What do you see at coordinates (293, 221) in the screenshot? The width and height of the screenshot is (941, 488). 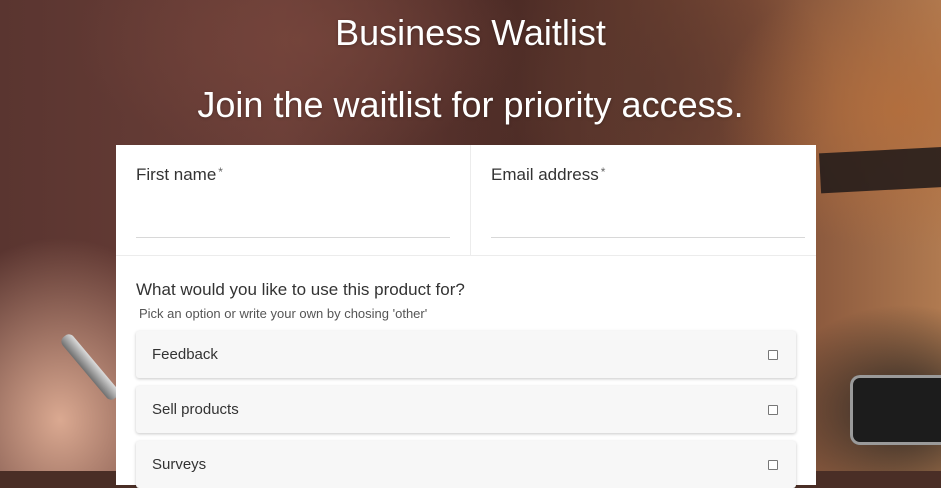 I see `first-name-input` at bounding box center [293, 221].